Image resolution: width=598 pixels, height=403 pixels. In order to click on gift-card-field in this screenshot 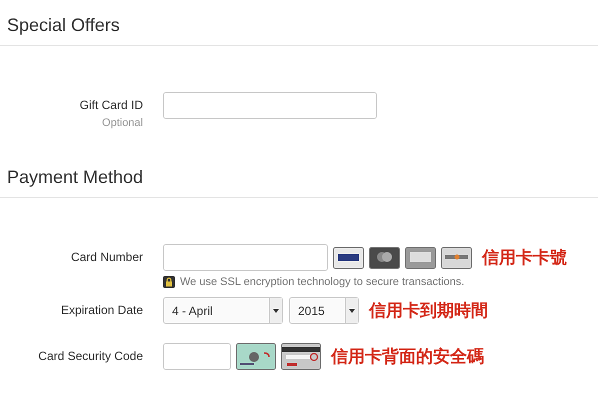, I will do `click(270, 105)`.